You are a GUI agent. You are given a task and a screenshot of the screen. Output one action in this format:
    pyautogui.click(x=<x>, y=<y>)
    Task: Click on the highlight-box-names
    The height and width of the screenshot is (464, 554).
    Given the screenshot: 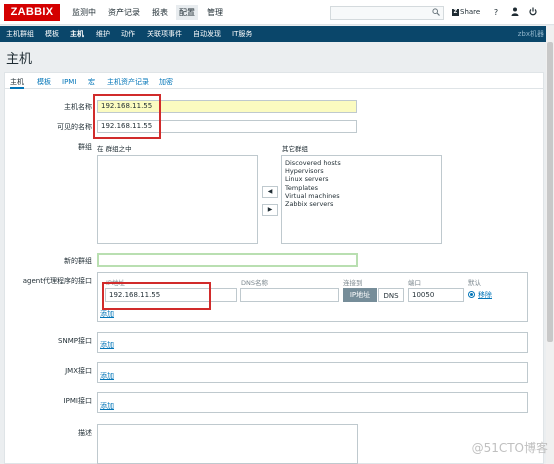 What is the action you would take?
    pyautogui.click(x=127, y=116)
    